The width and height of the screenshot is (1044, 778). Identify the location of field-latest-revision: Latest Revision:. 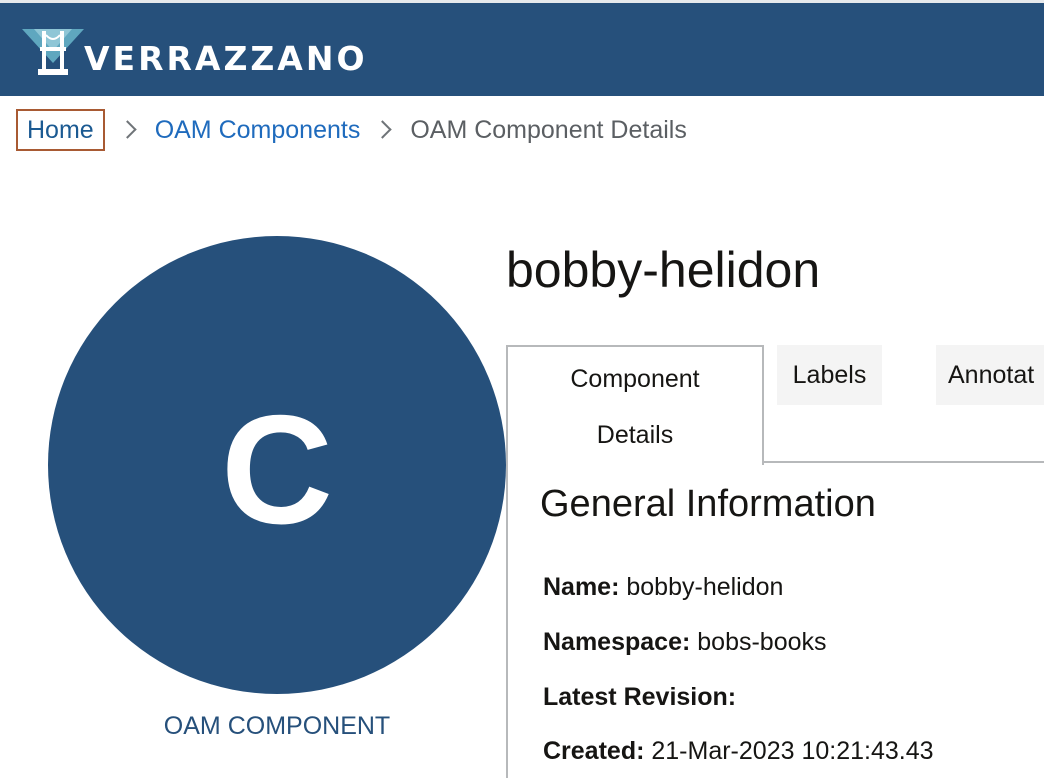
(639, 697).